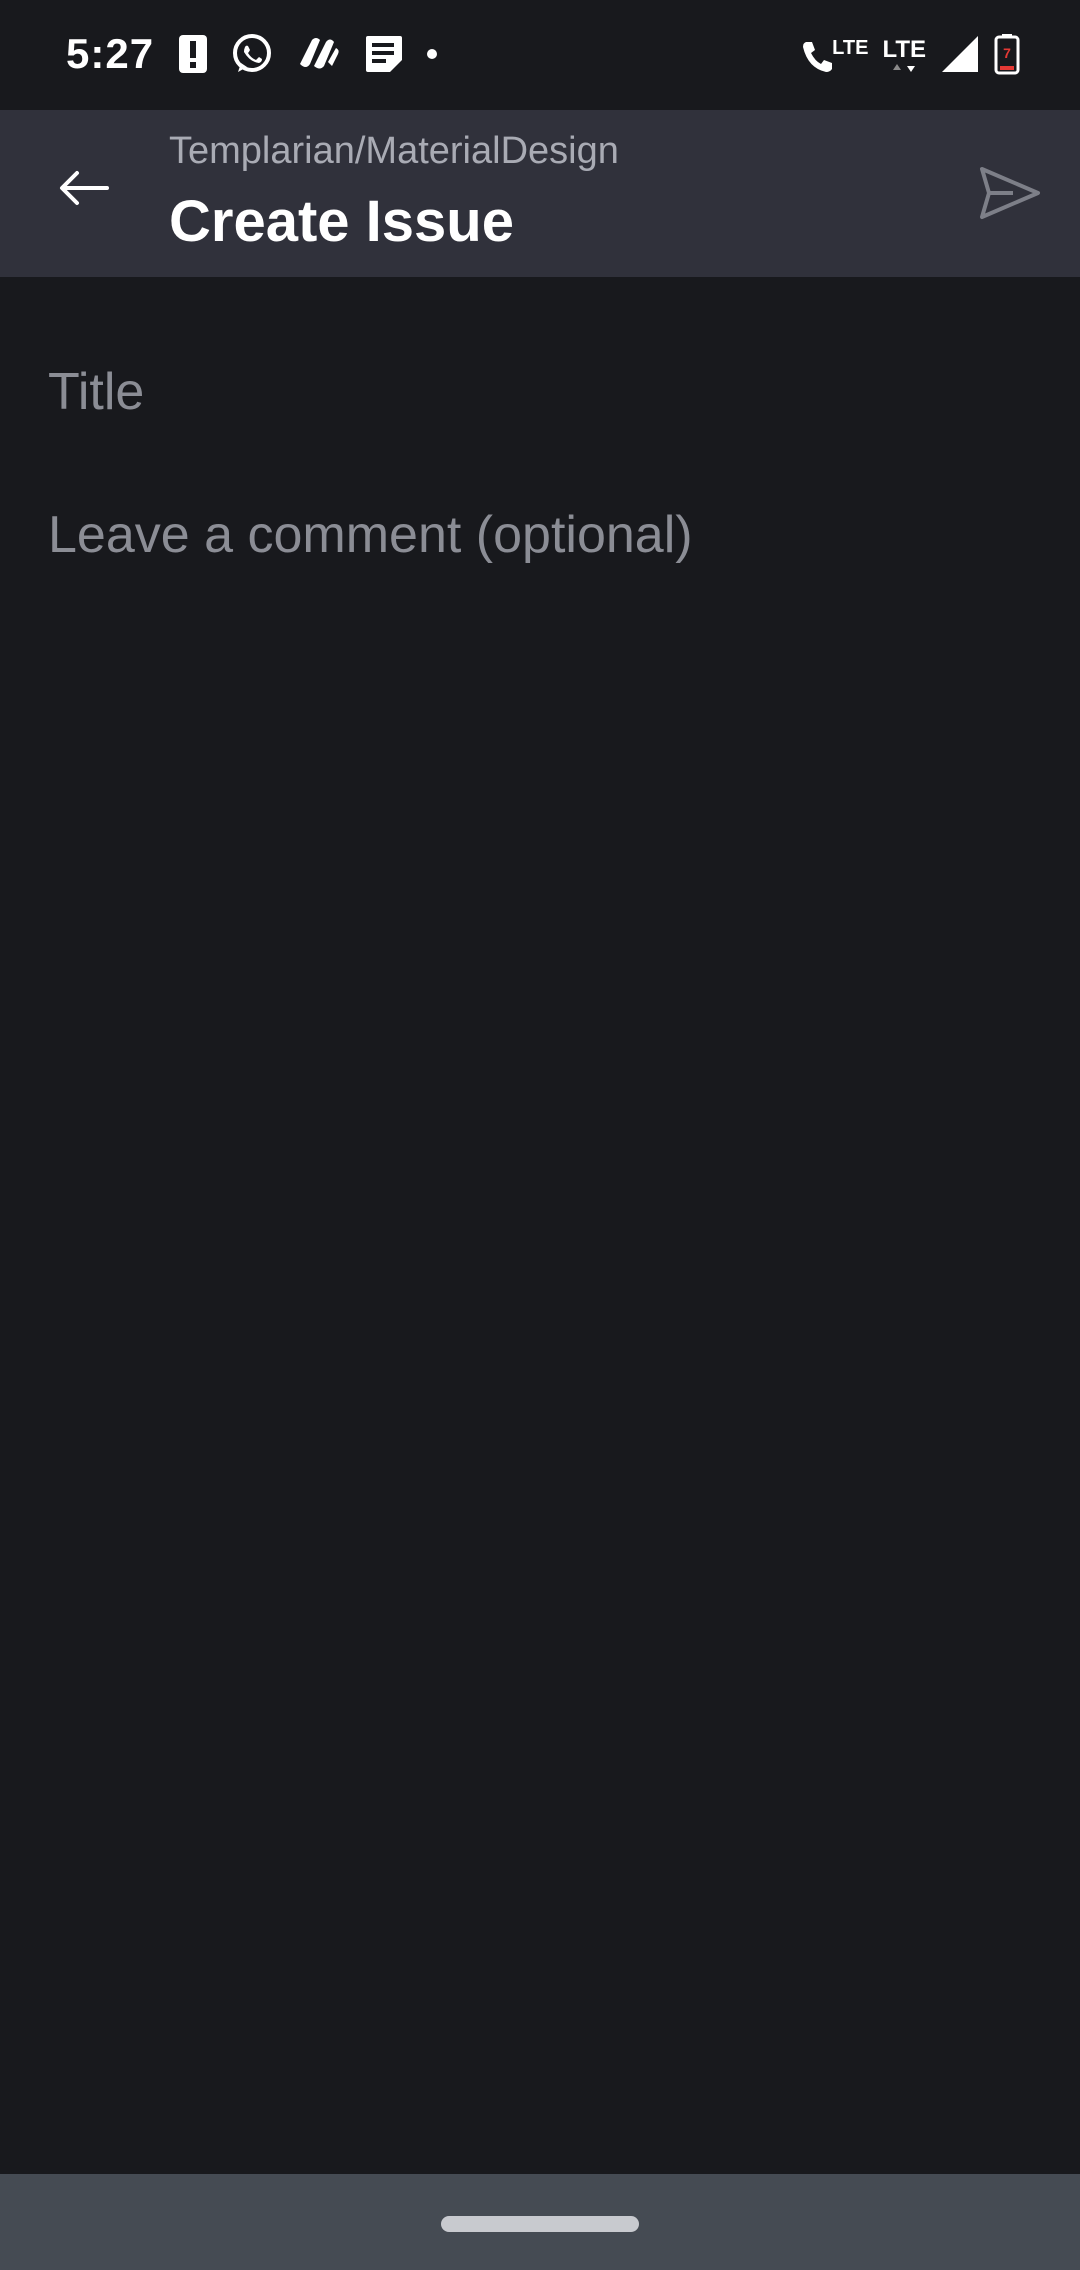 The height and width of the screenshot is (2270, 1080). I want to click on navigation-bar, so click(540, 2222).